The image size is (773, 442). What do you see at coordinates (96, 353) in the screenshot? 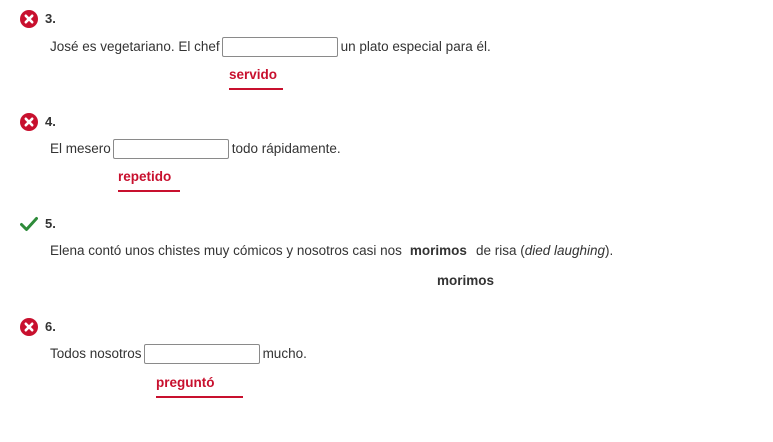
I see `sentence-before: Todos nosotros` at bounding box center [96, 353].